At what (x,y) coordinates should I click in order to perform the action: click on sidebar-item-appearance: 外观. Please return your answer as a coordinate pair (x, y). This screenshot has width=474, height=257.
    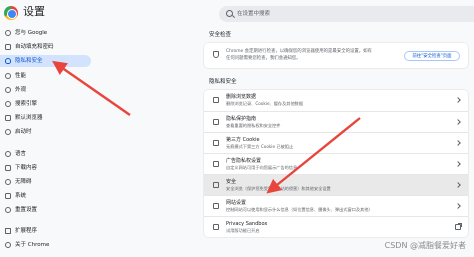
    Looking at the image, I should click on (45, 90).